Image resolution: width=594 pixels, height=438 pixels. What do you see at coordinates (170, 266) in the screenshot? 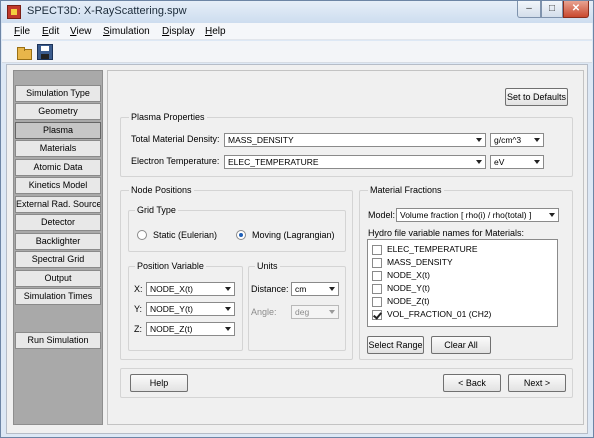
I see `position-variable-title: Position Variable` at bounding box center [170, 266].